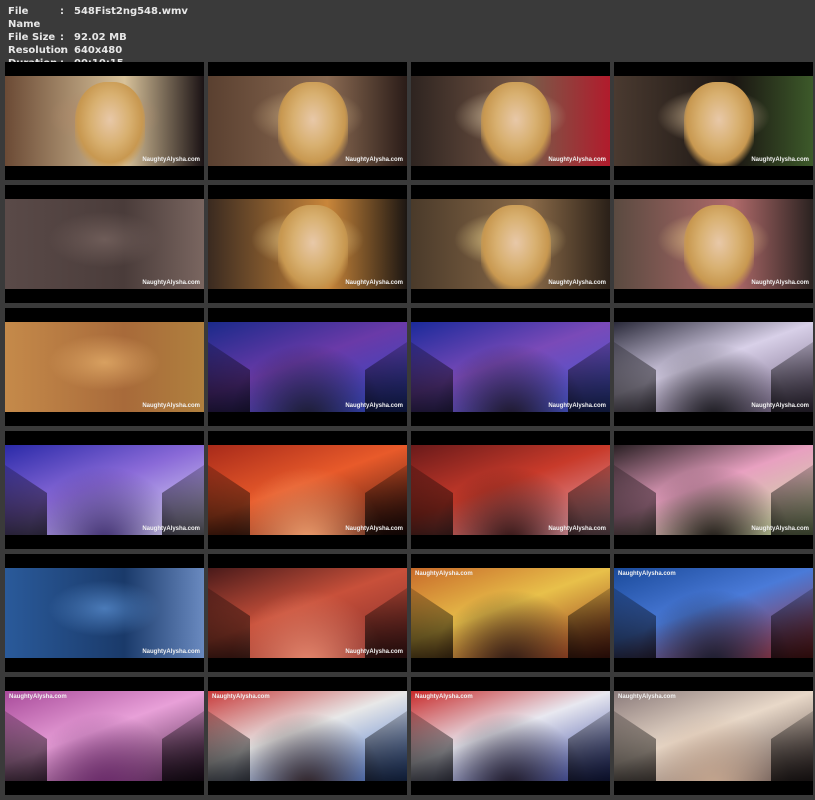 The image size is (815, 800). Describe the element at coordinates (98, 18) in the screenshot. I see `file-name-row: File Name : 548Fist2ng548.wmv` at that location.